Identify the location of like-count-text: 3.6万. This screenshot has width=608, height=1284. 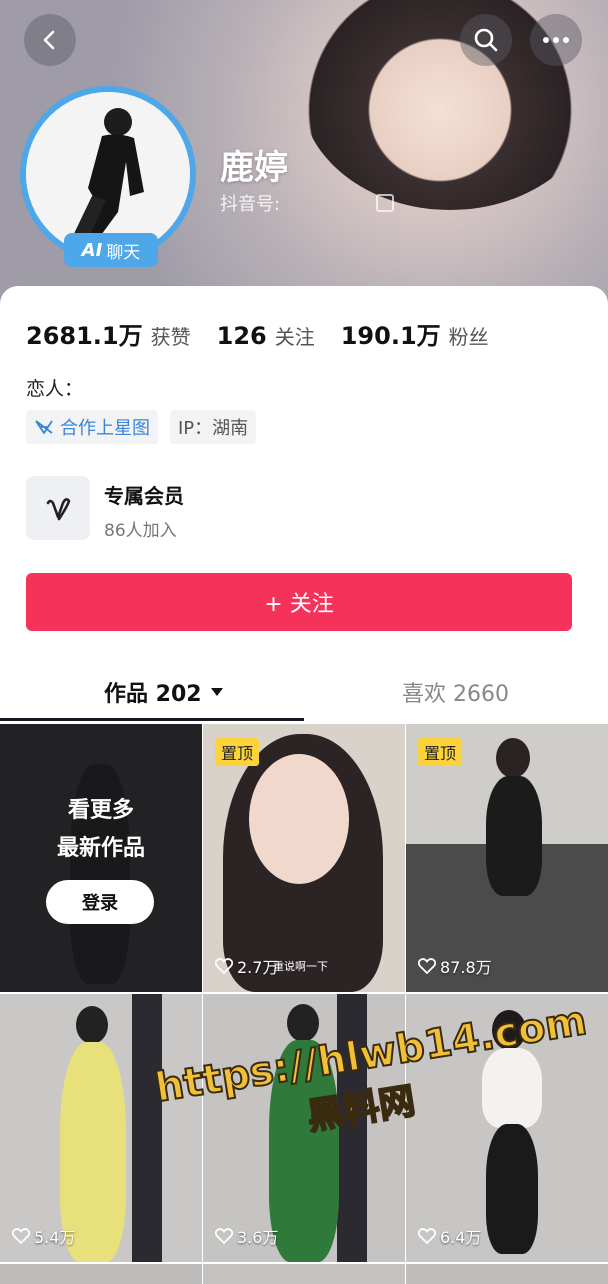
(258, 1237).